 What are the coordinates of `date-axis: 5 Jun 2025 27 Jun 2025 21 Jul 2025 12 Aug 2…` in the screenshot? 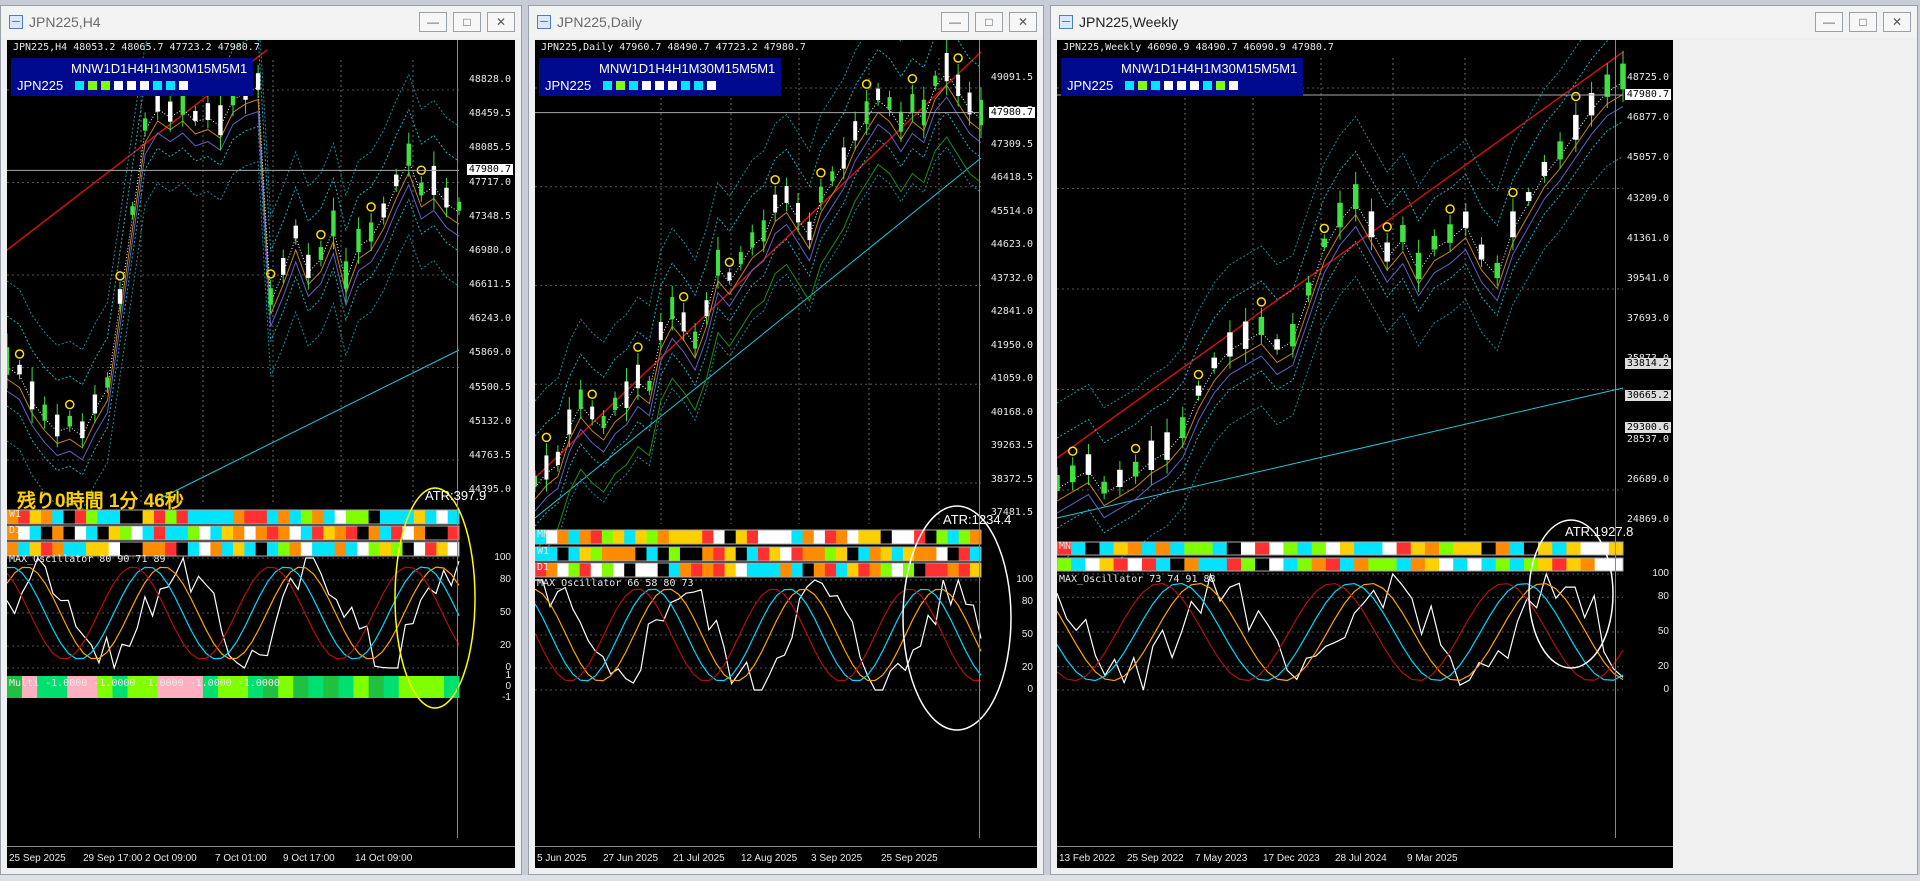 It's located at (786, 857).